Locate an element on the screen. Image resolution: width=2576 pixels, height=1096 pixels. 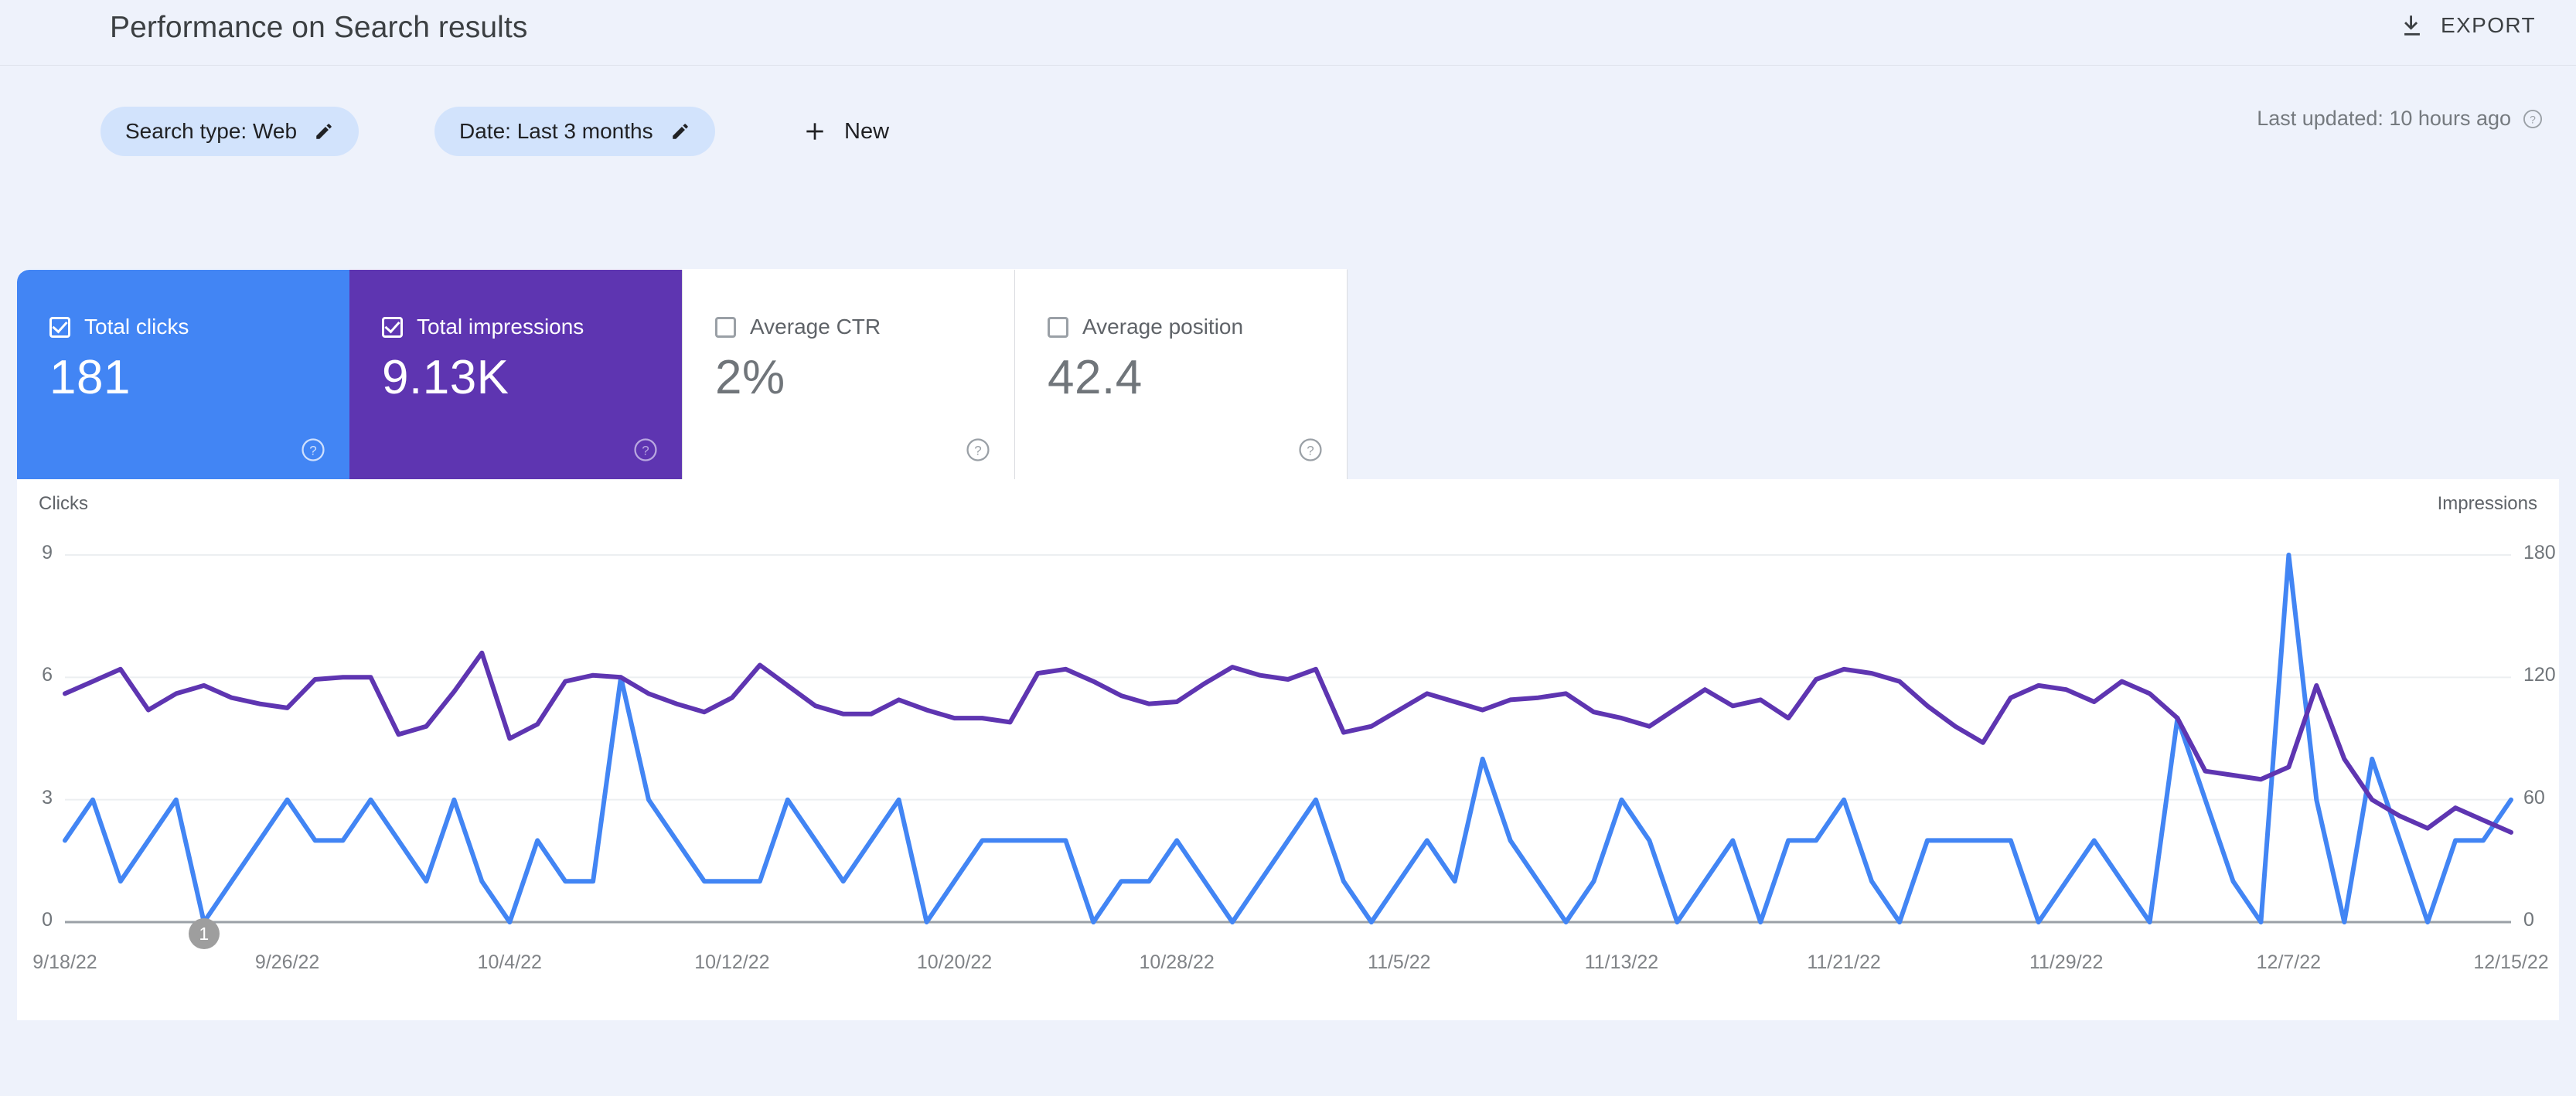
last-updated-text: Last updated: 10 hours ago is located at coordinates (2384, 118).